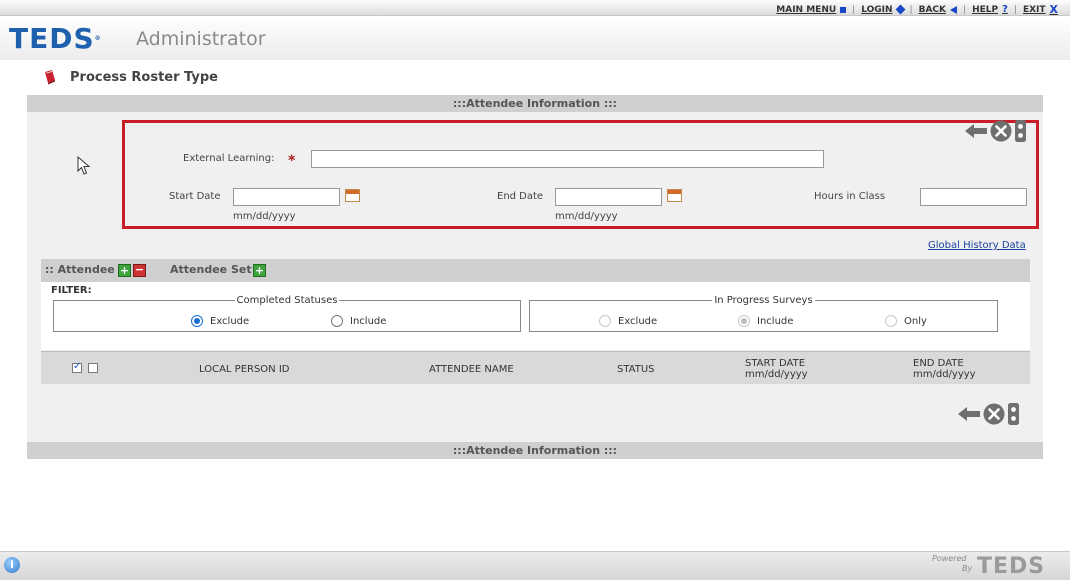 Image resolution: width=1070 pixels, height=580 pixels. Describe the element at coordinates (586, 216) in the screenshot. I see `end-date-format: mm/dd/yyyy` at that location.